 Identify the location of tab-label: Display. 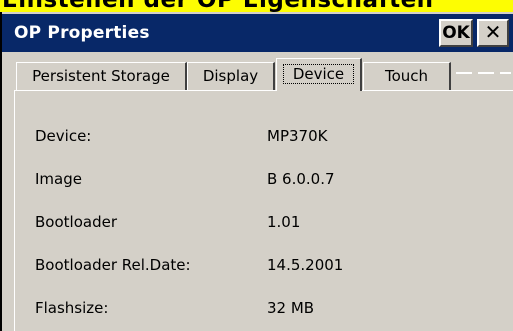
(230, 76).